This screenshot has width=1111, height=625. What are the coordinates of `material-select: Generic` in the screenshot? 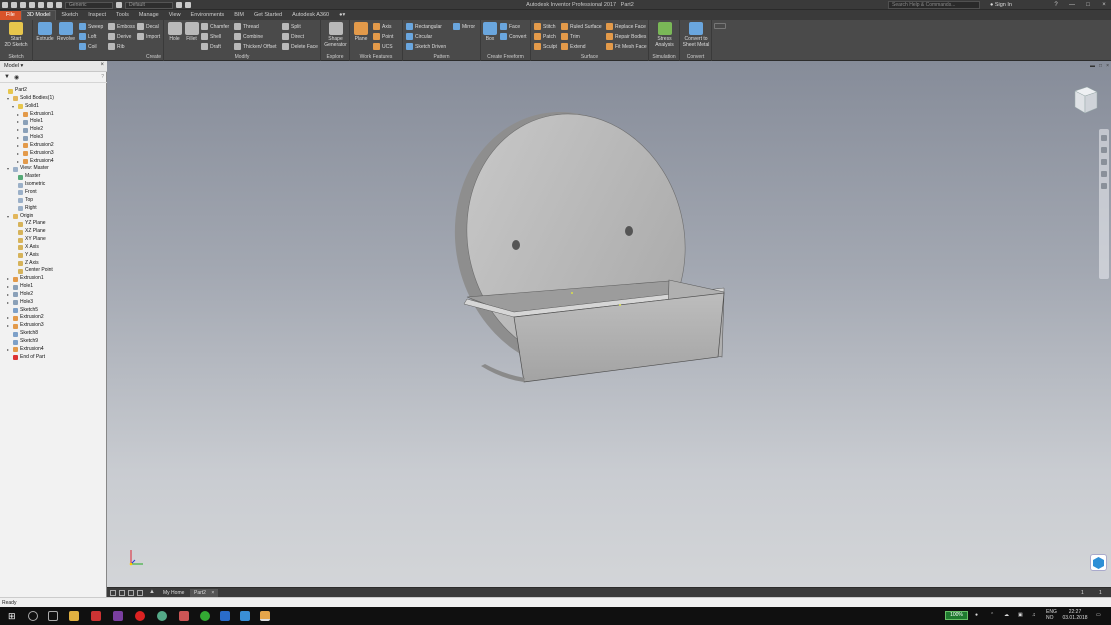 It's located at (89, 5).